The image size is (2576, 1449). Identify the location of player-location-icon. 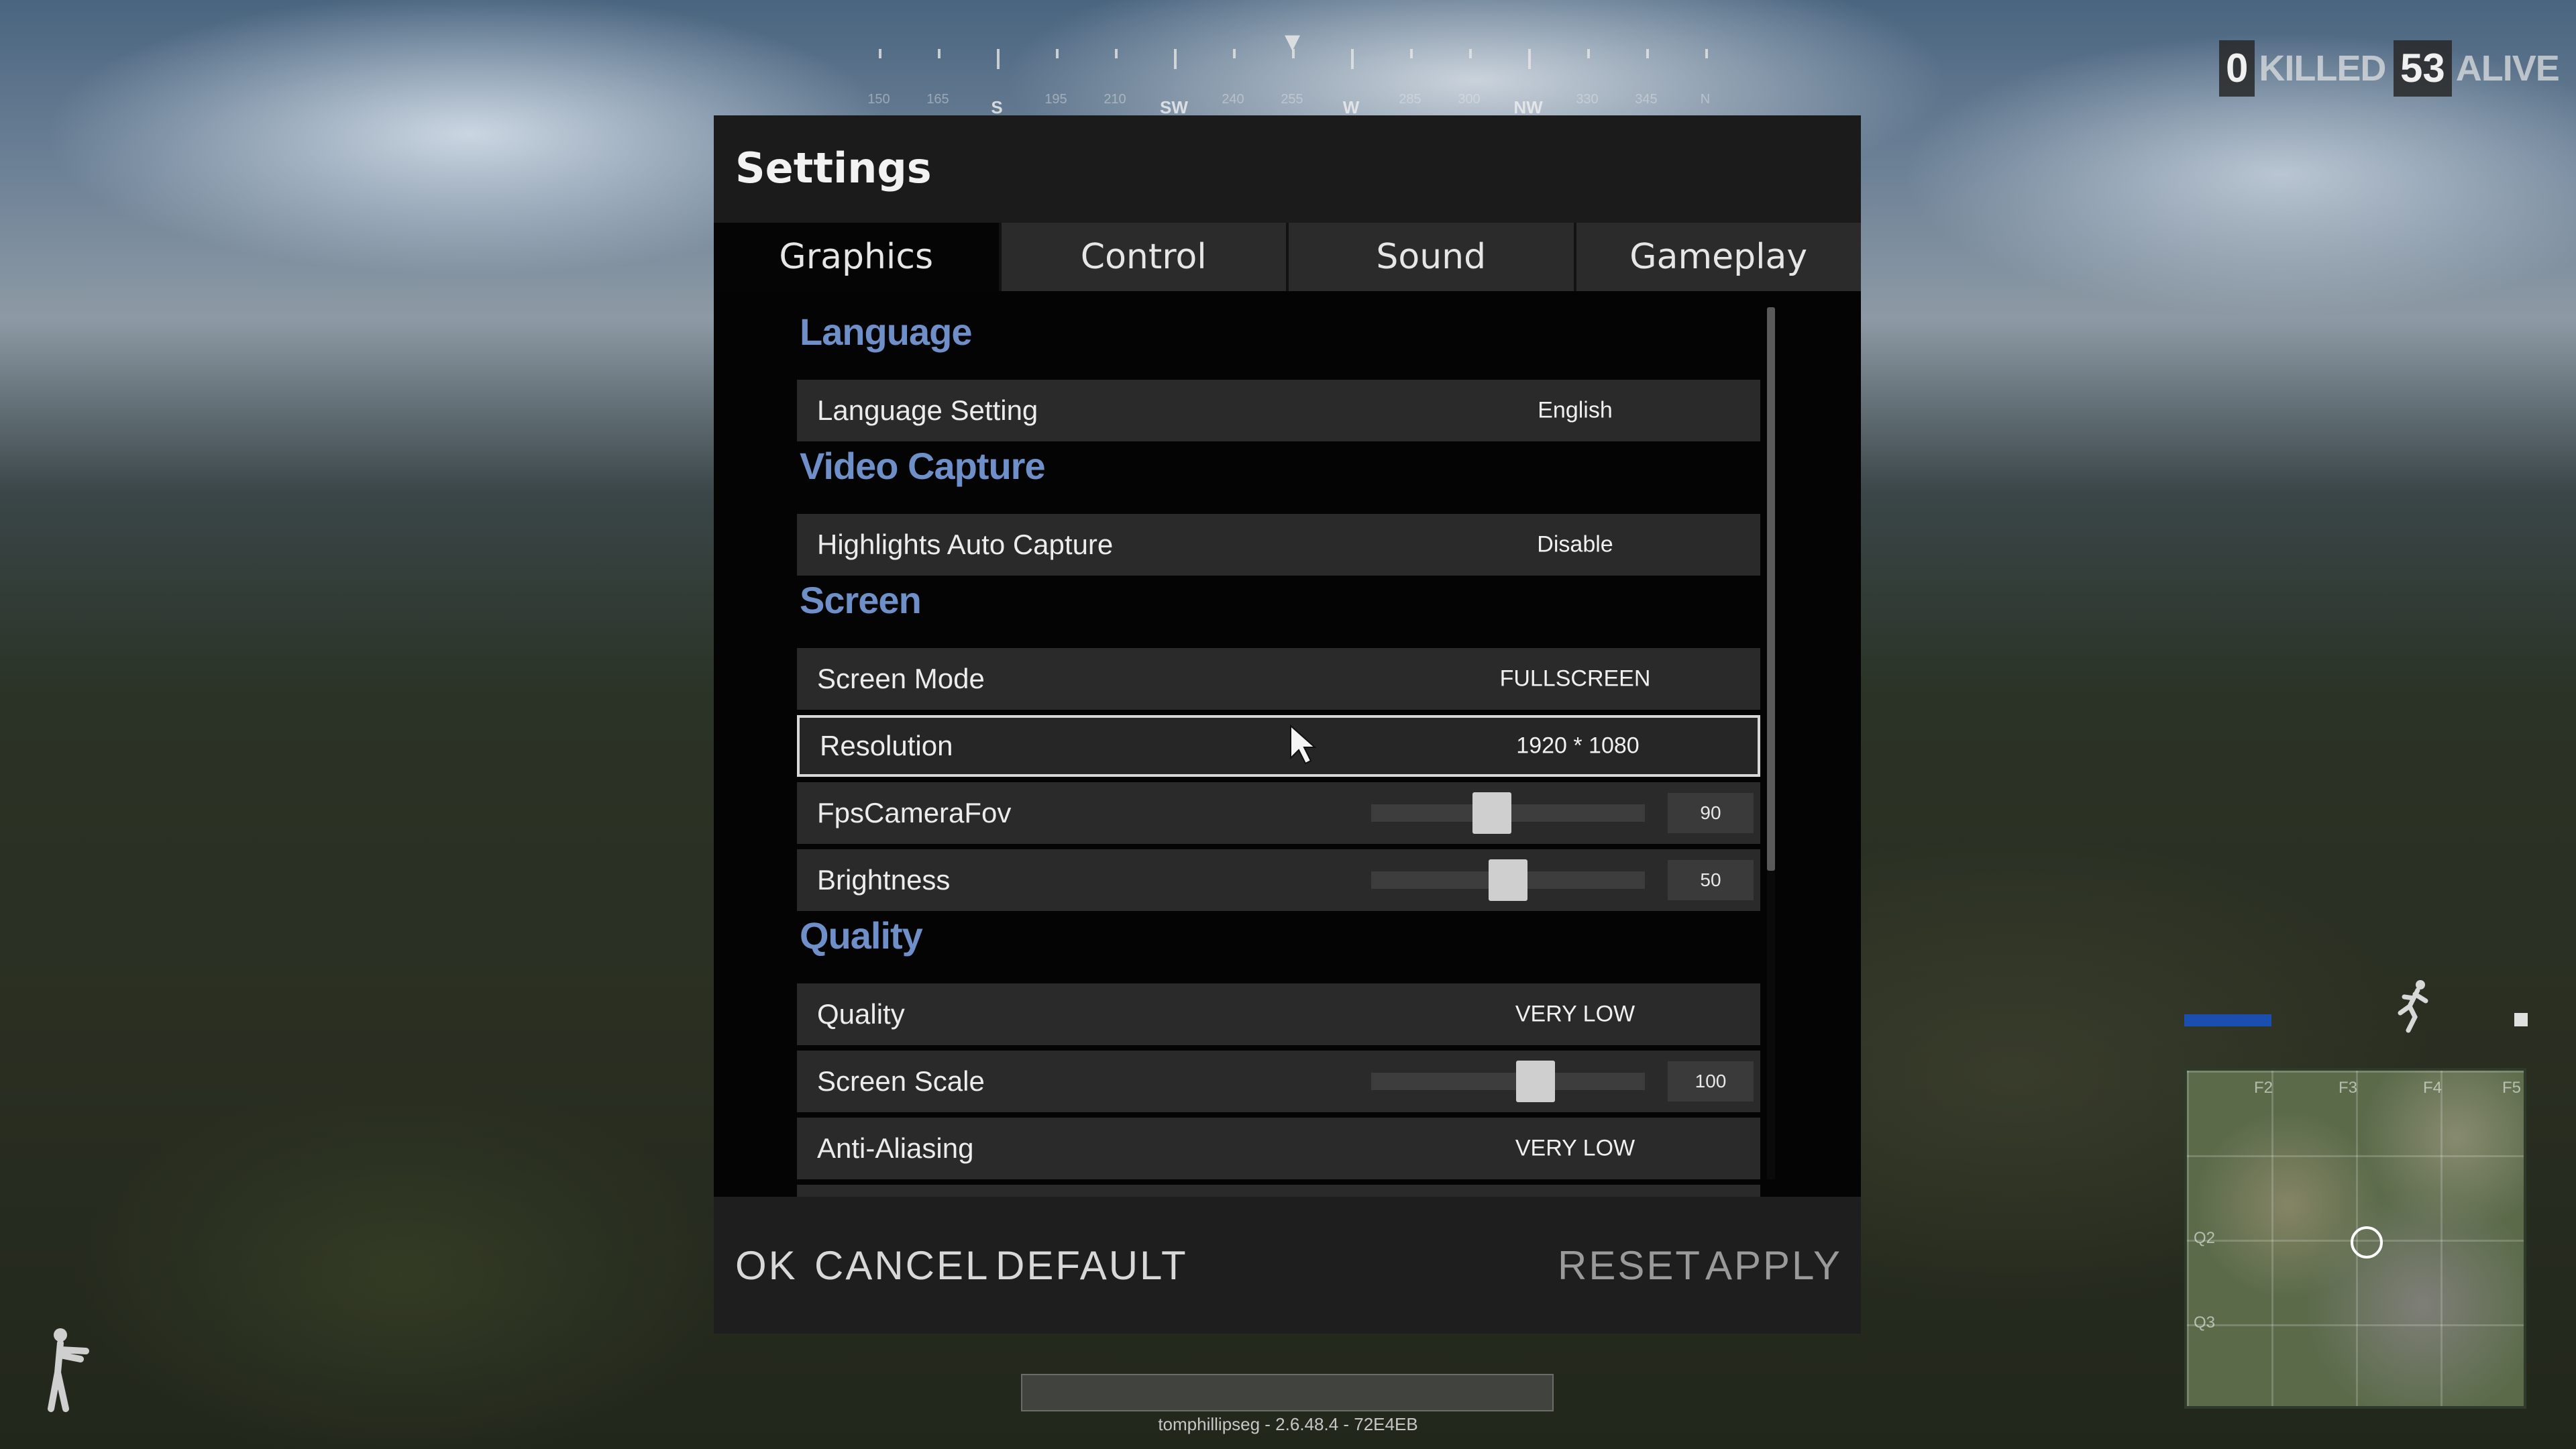
(2367, 1242).